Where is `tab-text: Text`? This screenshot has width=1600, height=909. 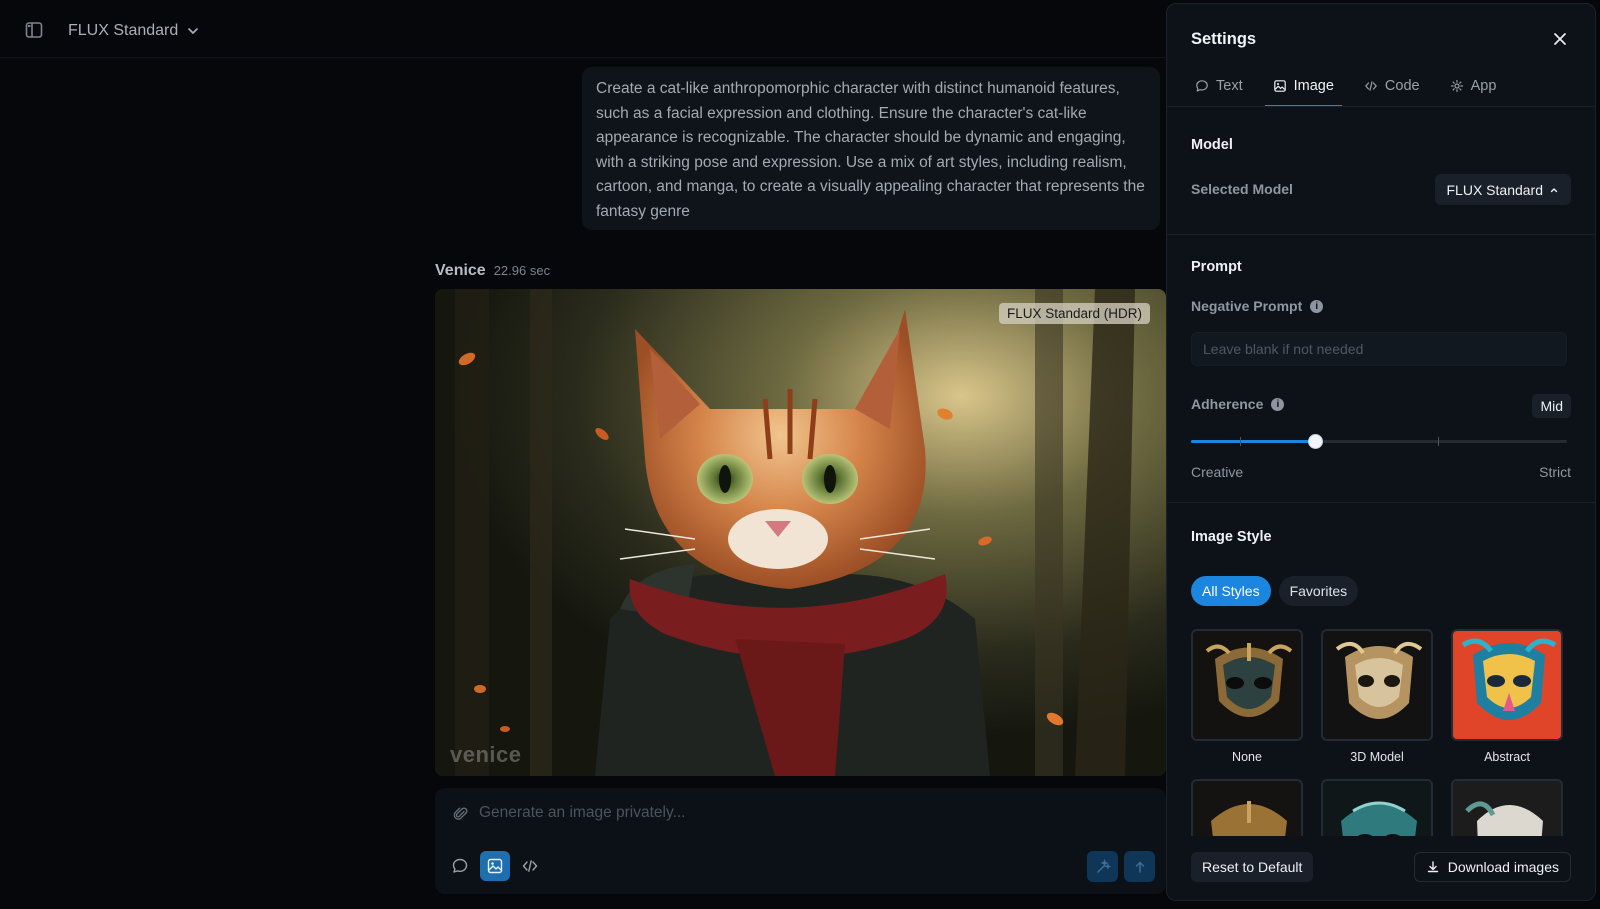 tab-text: Text is located at coordinates (1219, 85).